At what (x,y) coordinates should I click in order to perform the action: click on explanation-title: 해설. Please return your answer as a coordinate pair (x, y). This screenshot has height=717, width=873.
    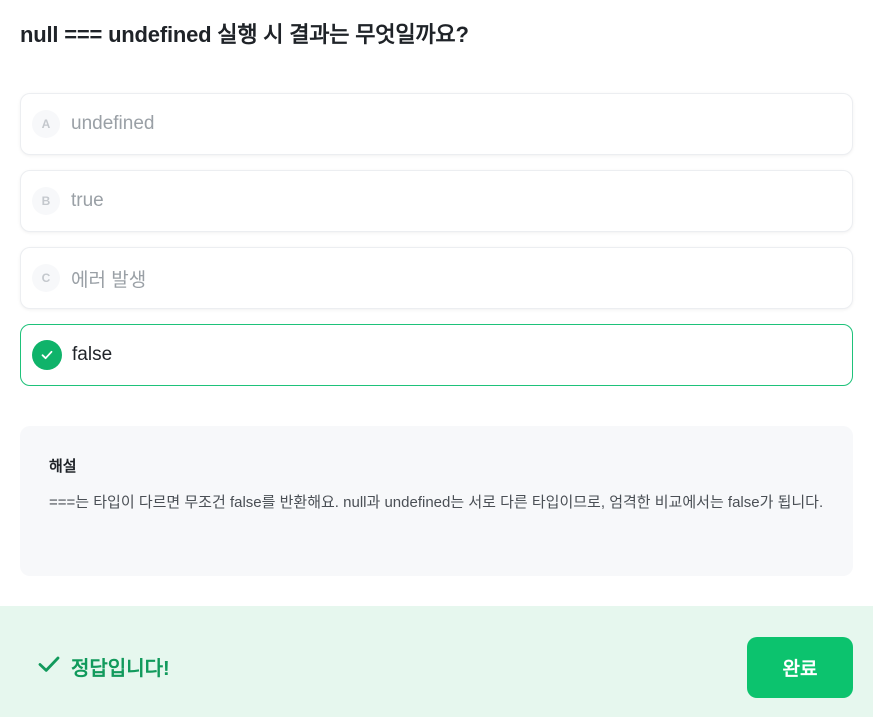
    Looking at the image, I should click on (63, 466).